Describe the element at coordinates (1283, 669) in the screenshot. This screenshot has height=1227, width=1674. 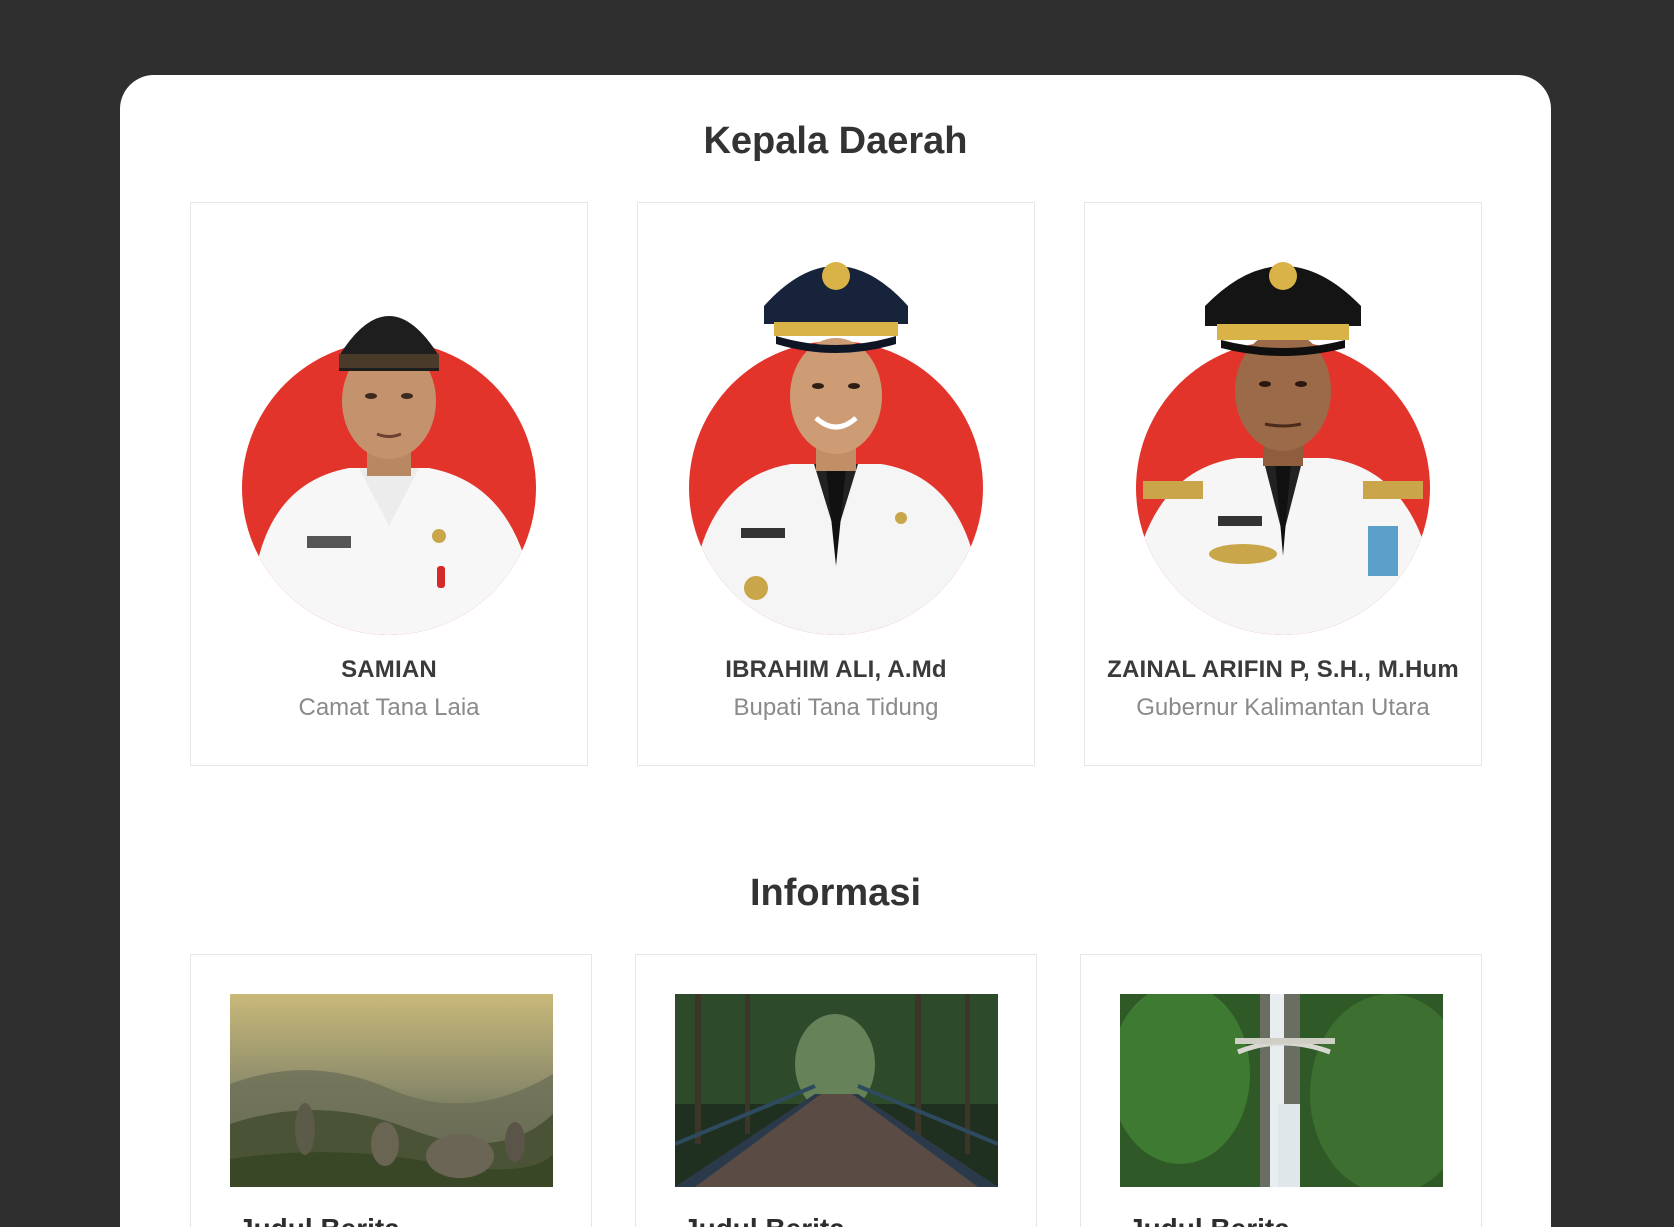
I see `leader-name: ZAINAL ARIFIN P, S.H., M.Hum` at that location.